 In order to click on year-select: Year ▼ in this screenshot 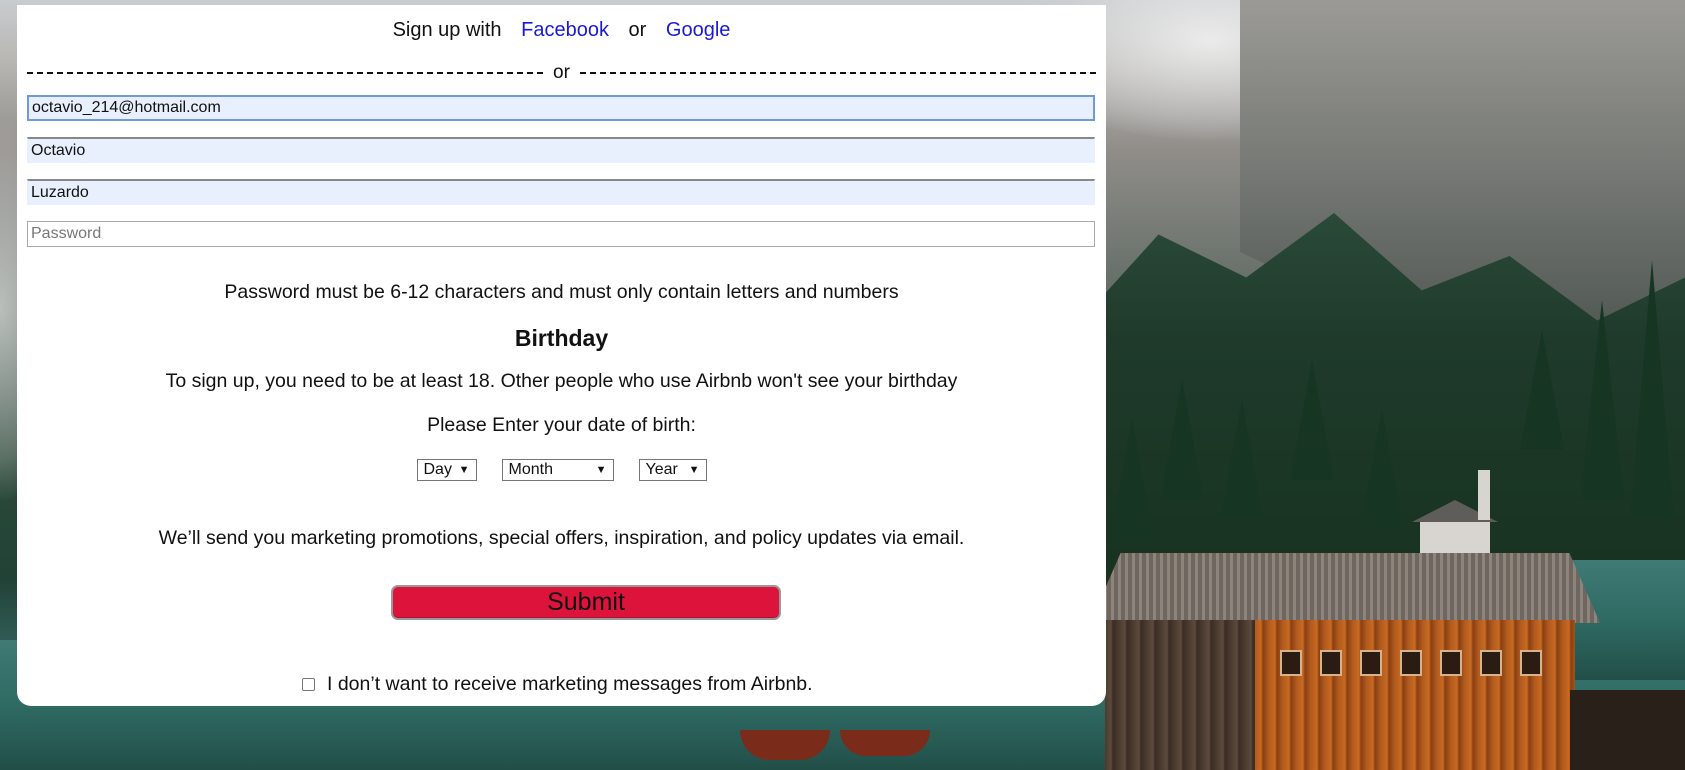, I will do `click(672, 470)`.